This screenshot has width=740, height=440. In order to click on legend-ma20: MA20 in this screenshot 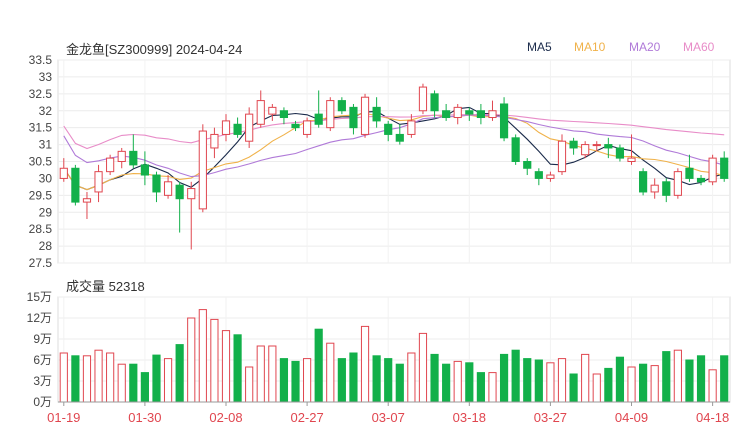, I will do `click(645, 47)`.